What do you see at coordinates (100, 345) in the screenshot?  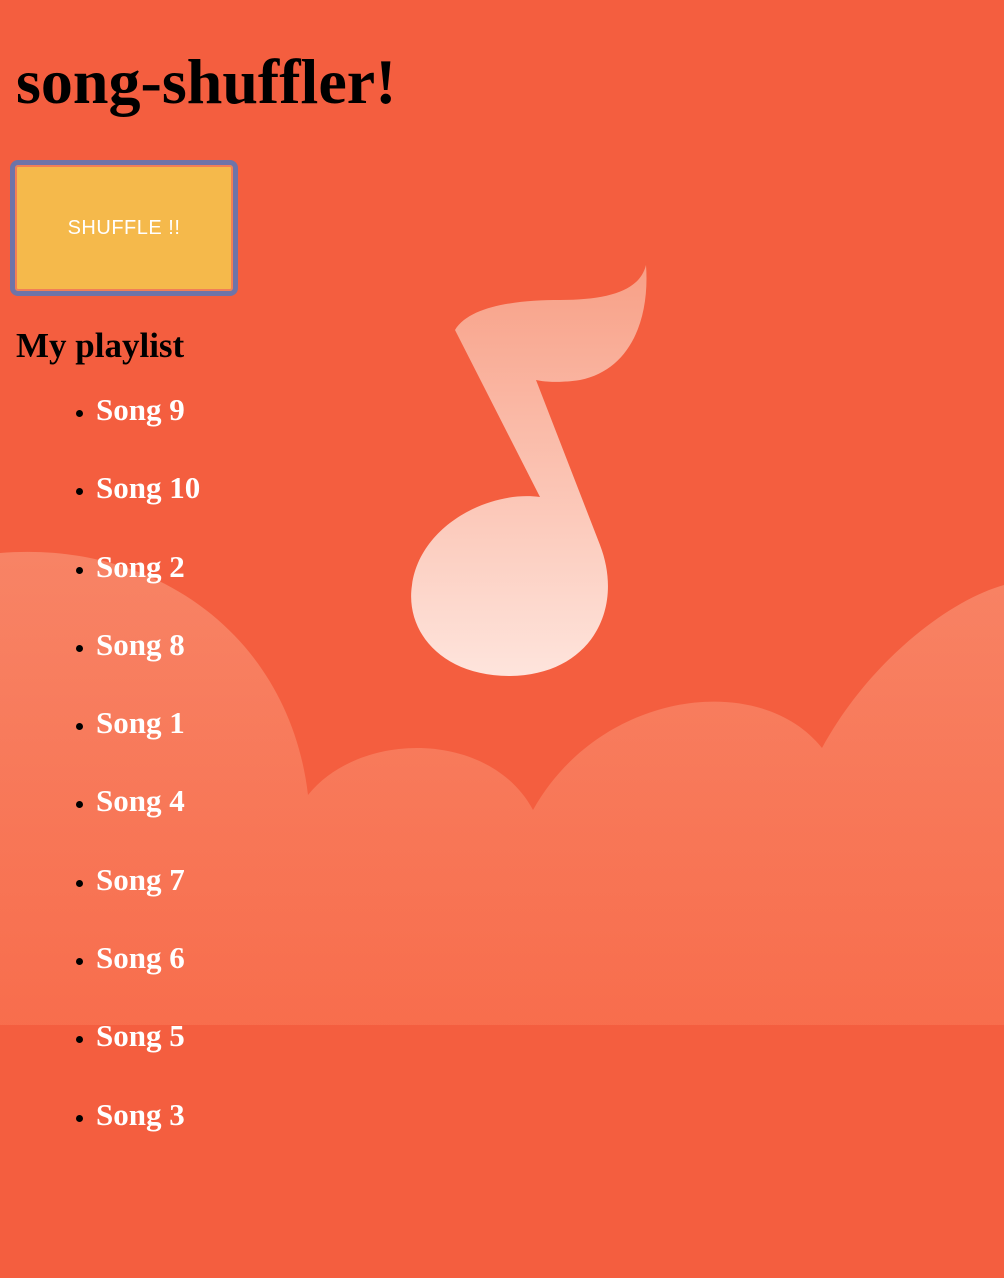 I see `playlist-heading: My playlist` at bounding box center [100, 345].